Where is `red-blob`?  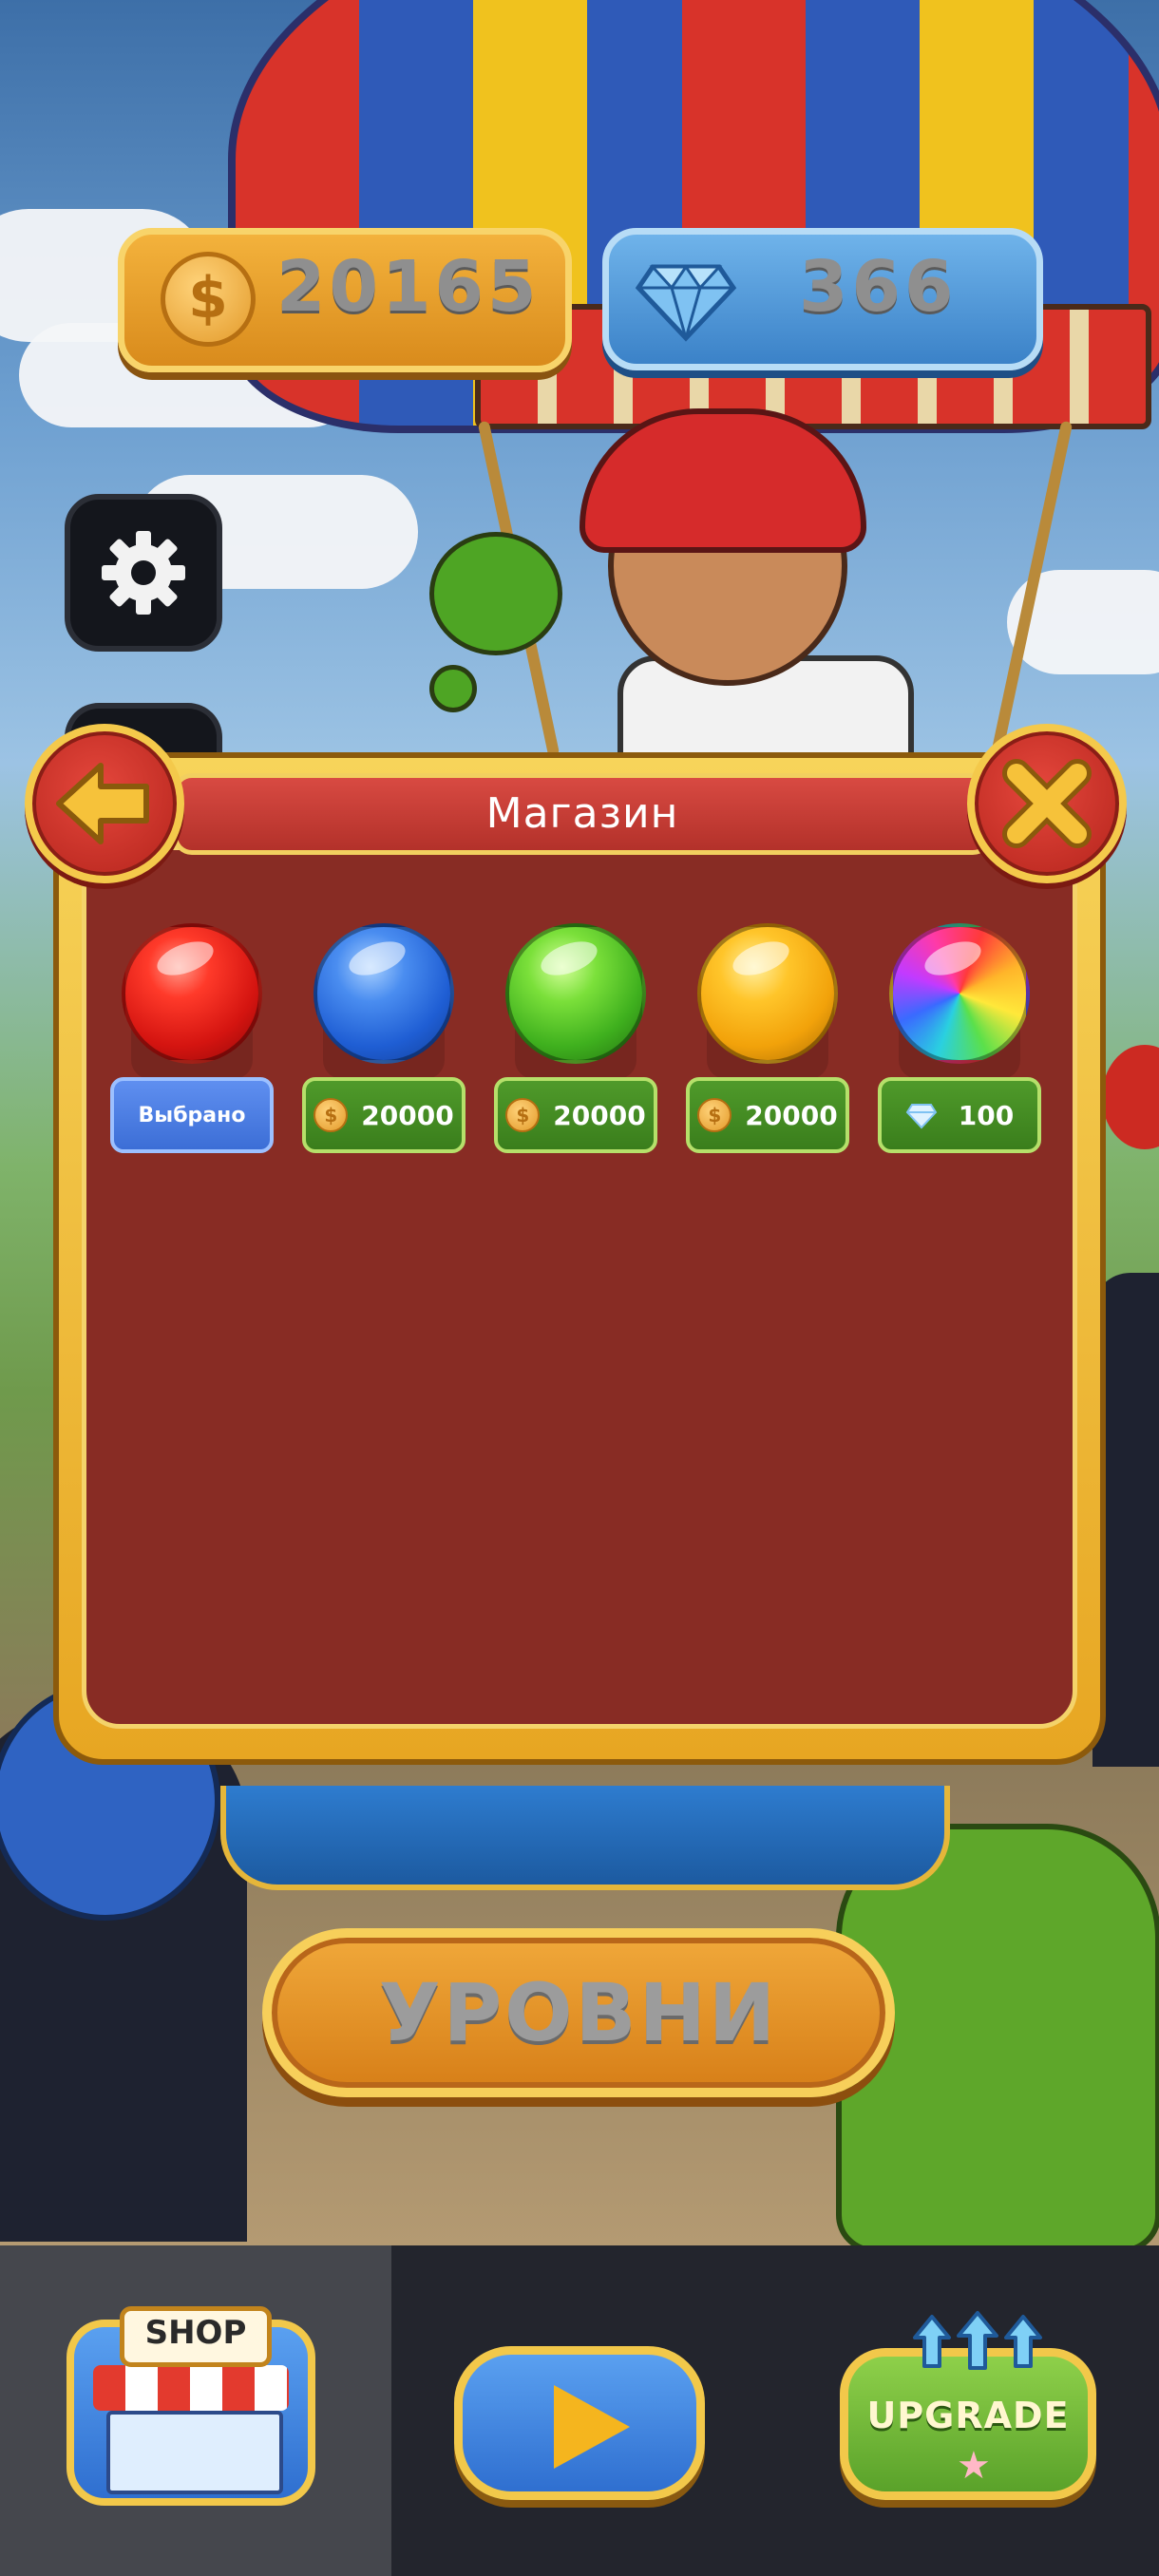
red-blob is located at coordinates (1130, 1097).